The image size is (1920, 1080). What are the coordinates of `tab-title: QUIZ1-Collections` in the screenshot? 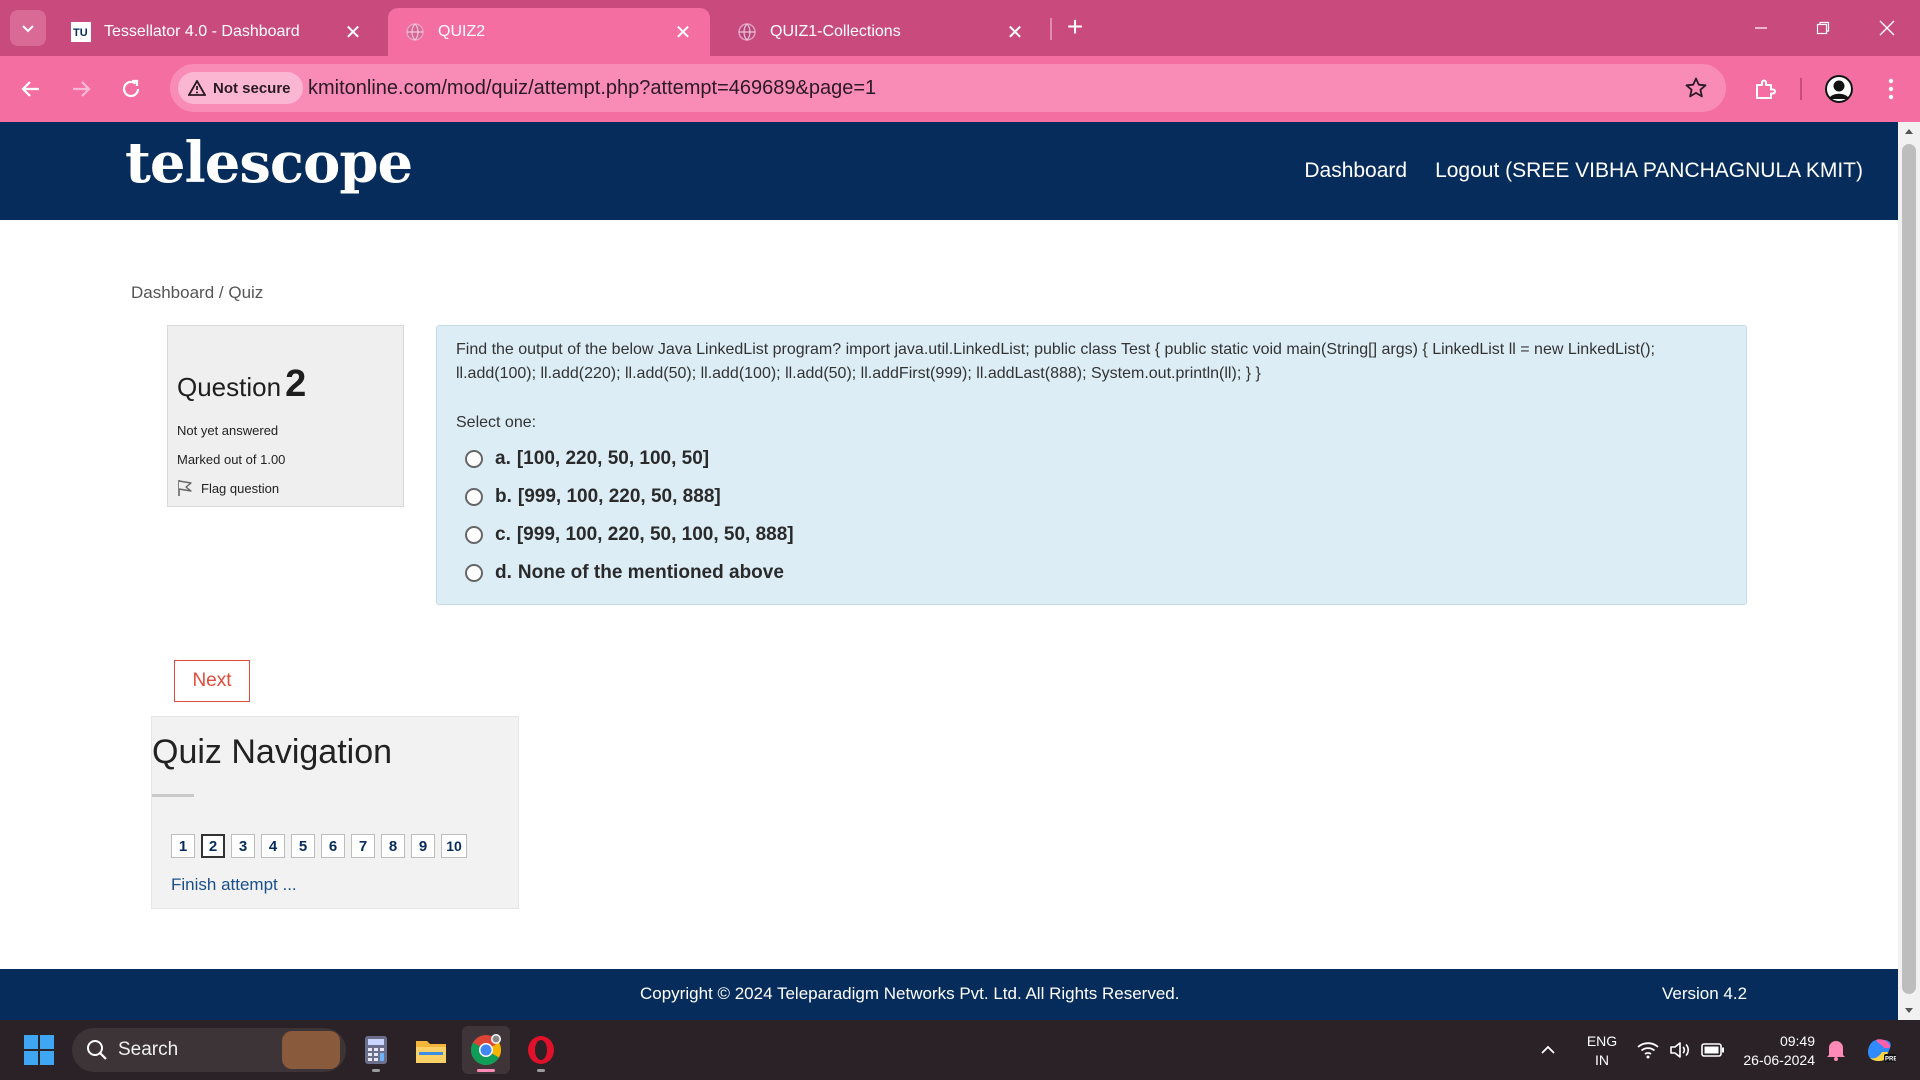 It's located at (835, 31).